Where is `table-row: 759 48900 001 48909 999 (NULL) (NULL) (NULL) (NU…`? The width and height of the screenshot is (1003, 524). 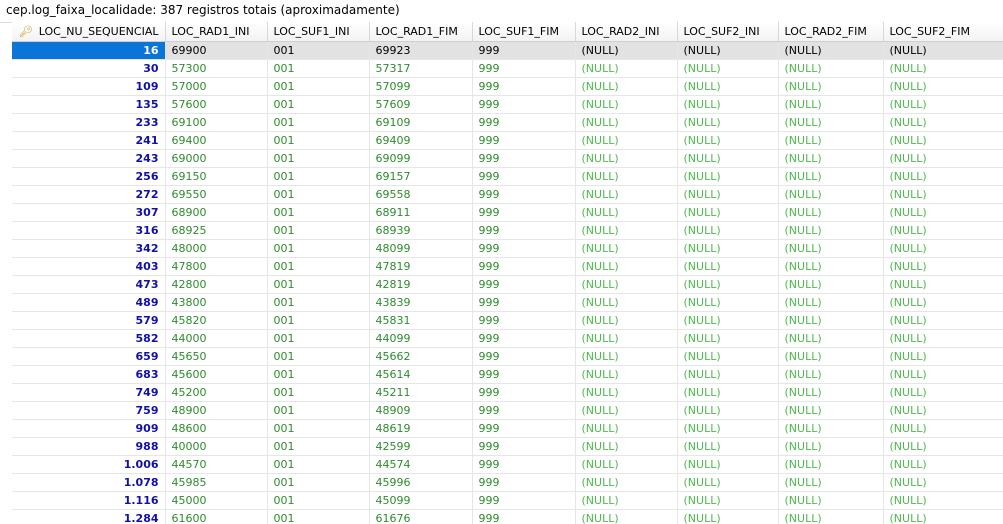 table-row: 759 48900 001 48909 999 (NULL) (NULL) (NULL) (NU… is located at coordinates (507, 410).